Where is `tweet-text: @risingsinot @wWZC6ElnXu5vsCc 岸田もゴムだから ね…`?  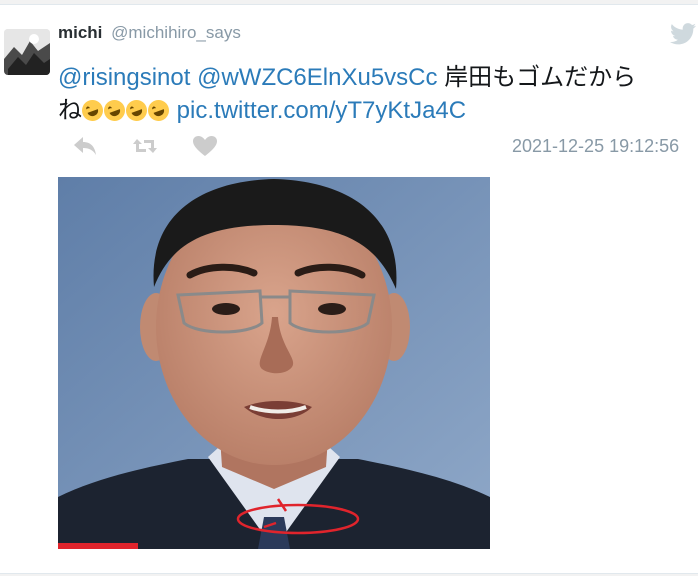
tweet-text: @risingsinot @wWZC6ElnXu5vsCc 岸田もゴムだから ね… is located at coordinates (376, 94).